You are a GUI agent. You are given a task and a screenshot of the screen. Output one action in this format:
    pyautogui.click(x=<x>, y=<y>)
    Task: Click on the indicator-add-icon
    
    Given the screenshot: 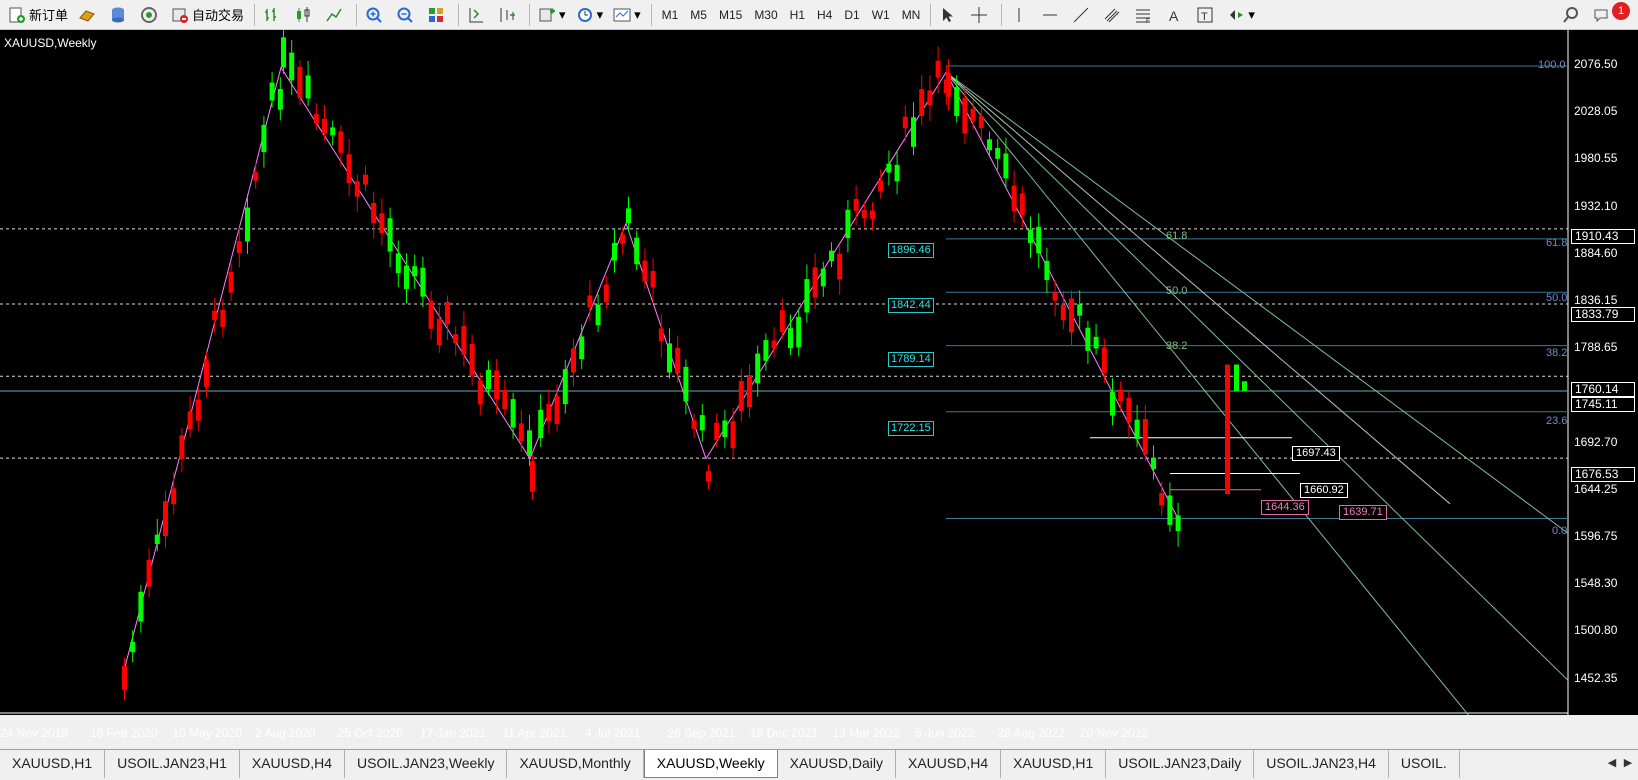 What is the action you would take?
    pyautogui.click(x=547, y=14)
    